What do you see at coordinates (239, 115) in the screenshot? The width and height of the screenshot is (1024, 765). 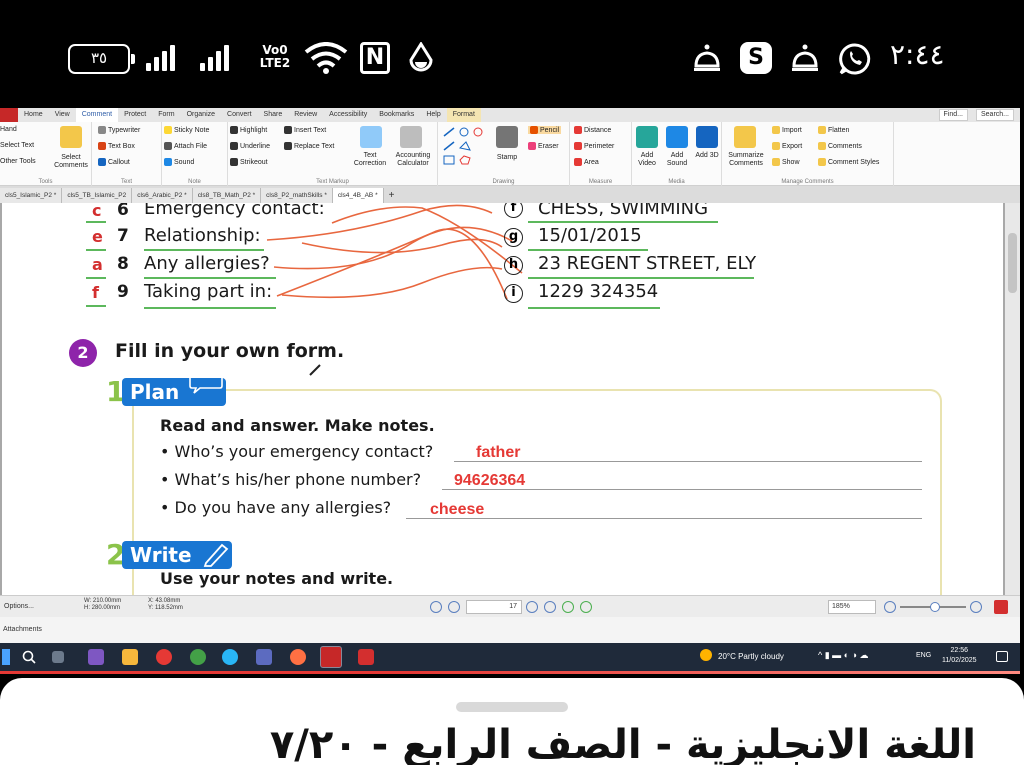 I see `tab-convert: Convert` at bounding box center [239, 115].